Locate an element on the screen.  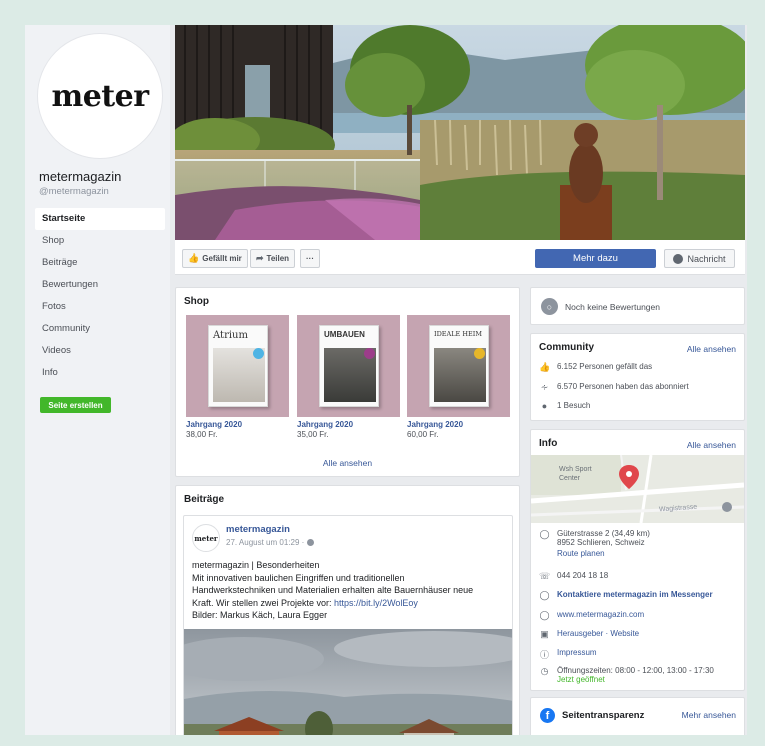
message-button: Nachricht is located at coordinates (699, 258).